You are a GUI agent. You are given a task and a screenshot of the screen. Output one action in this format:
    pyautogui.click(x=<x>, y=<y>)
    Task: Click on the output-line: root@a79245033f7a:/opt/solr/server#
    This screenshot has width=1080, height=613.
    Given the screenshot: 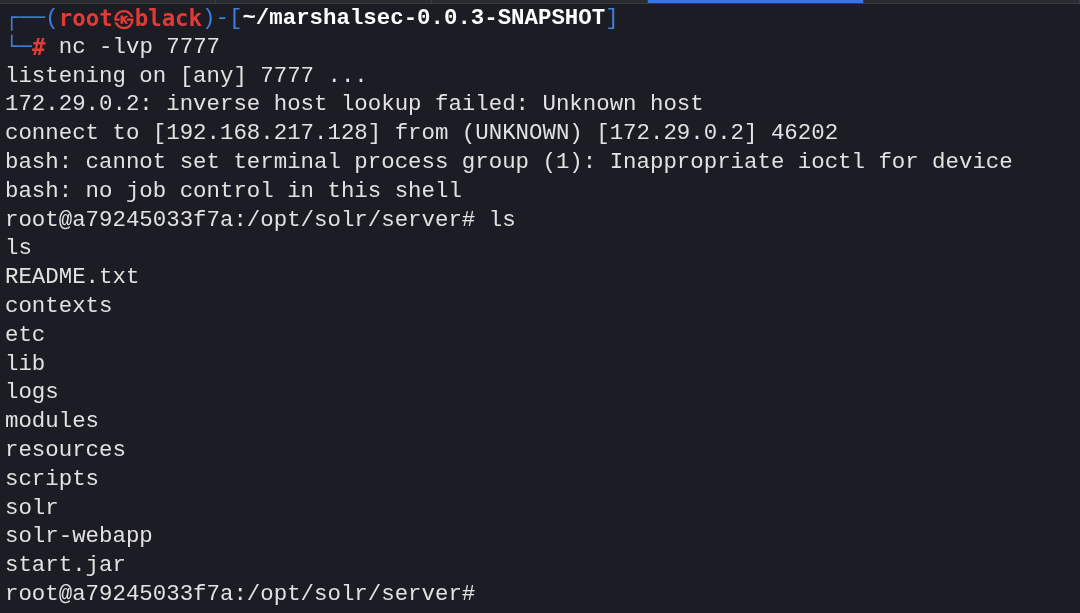 What is the action you would take?
    pyautogui.click(x=240, y=594)
    